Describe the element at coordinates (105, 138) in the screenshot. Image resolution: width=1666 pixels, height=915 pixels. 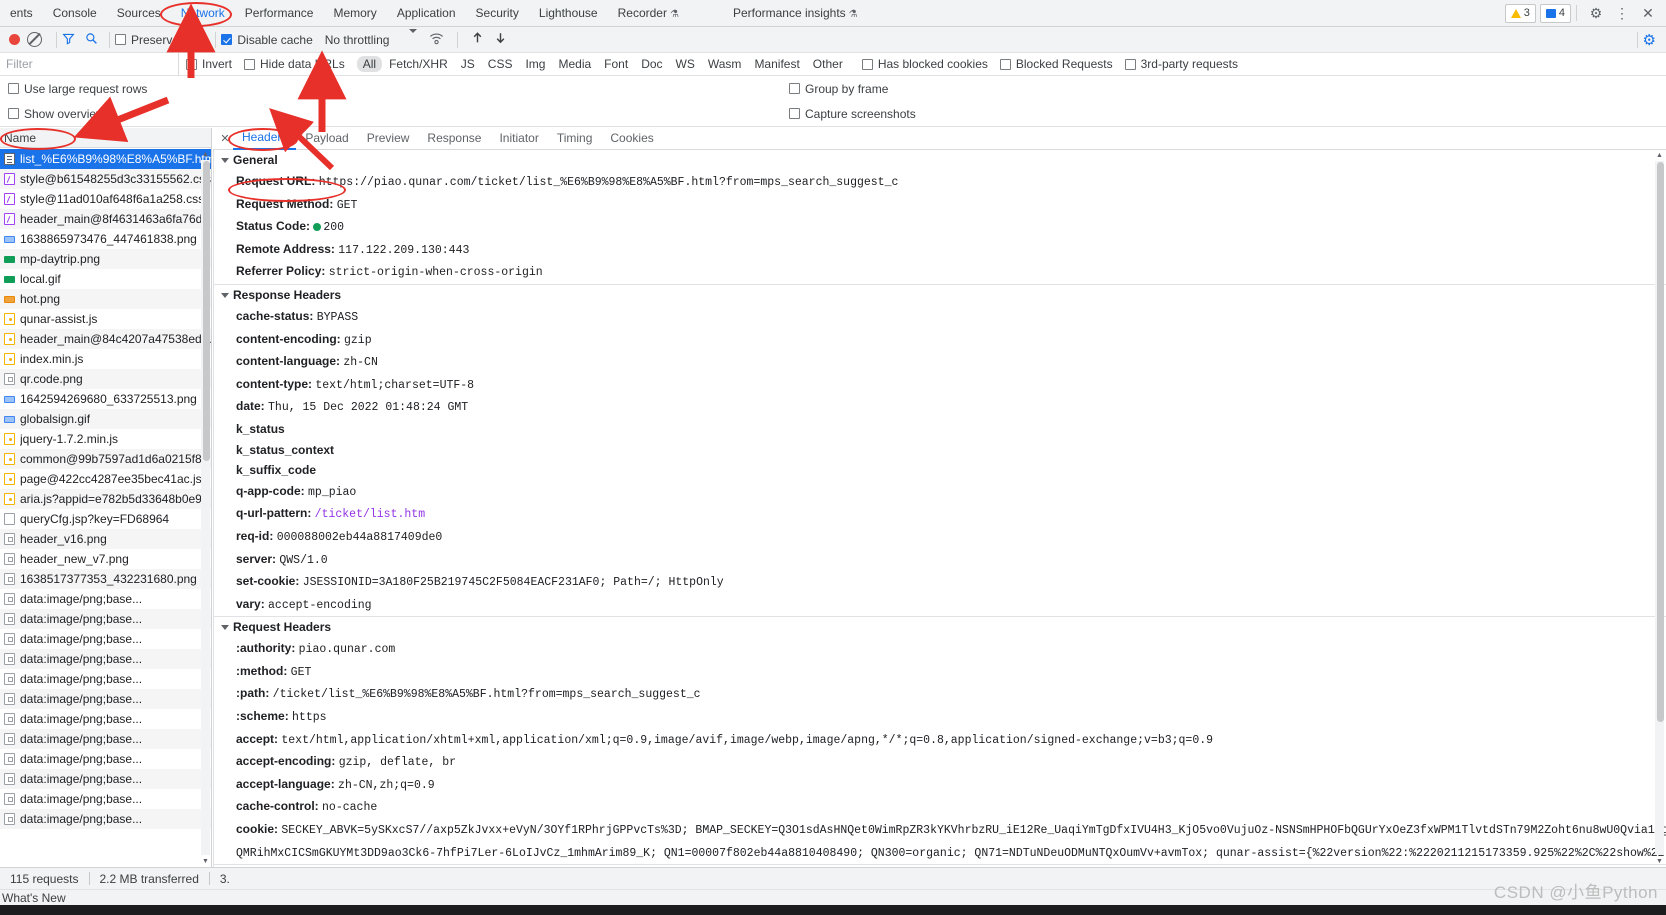
I see `column-header-name: Name` at that location.